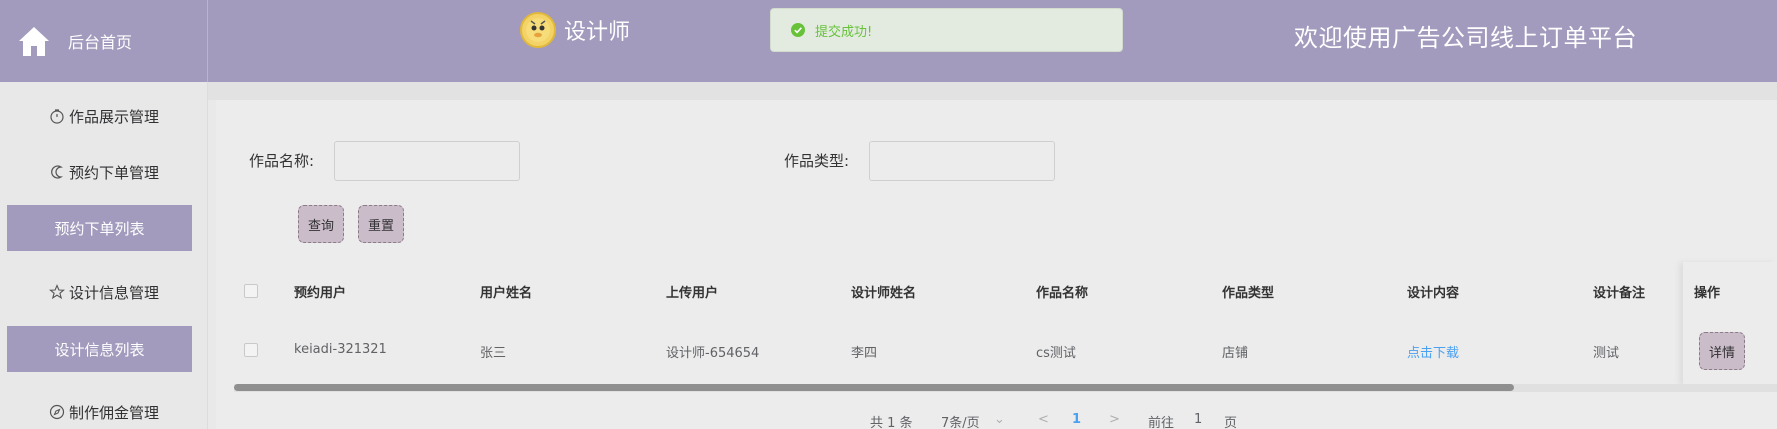  What do you see at coordinates (992, 91) in the screenshot?
I see `main-top-strip` at bounding box center [992, 91].